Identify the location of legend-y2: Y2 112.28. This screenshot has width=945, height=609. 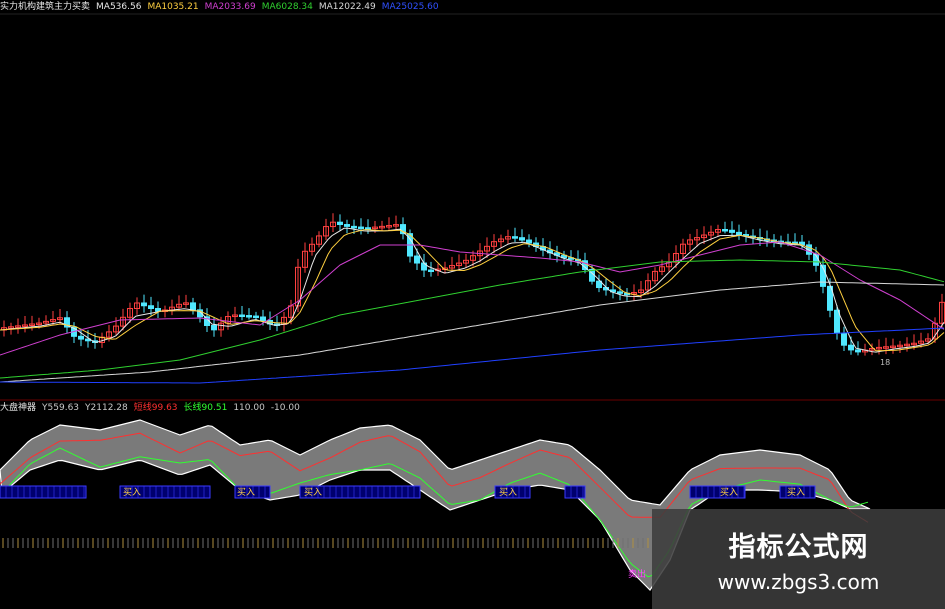
(106, 408).